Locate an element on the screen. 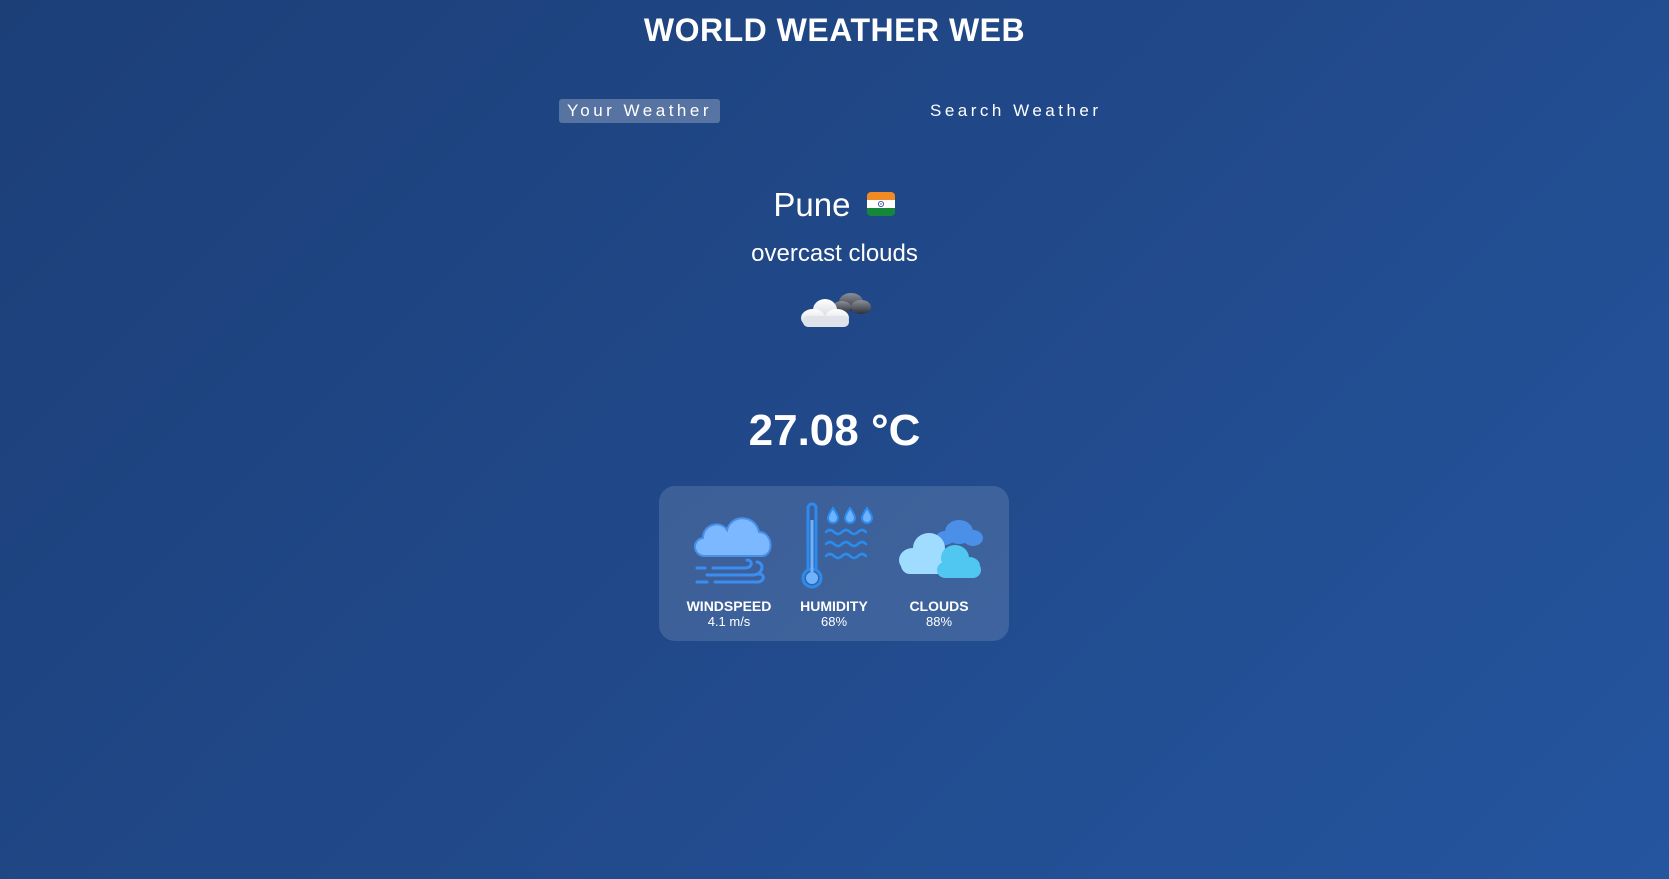 This screenshot has height=879, width=1669. tab-your-weather: Your Weather is located at coordinates (639, 111).